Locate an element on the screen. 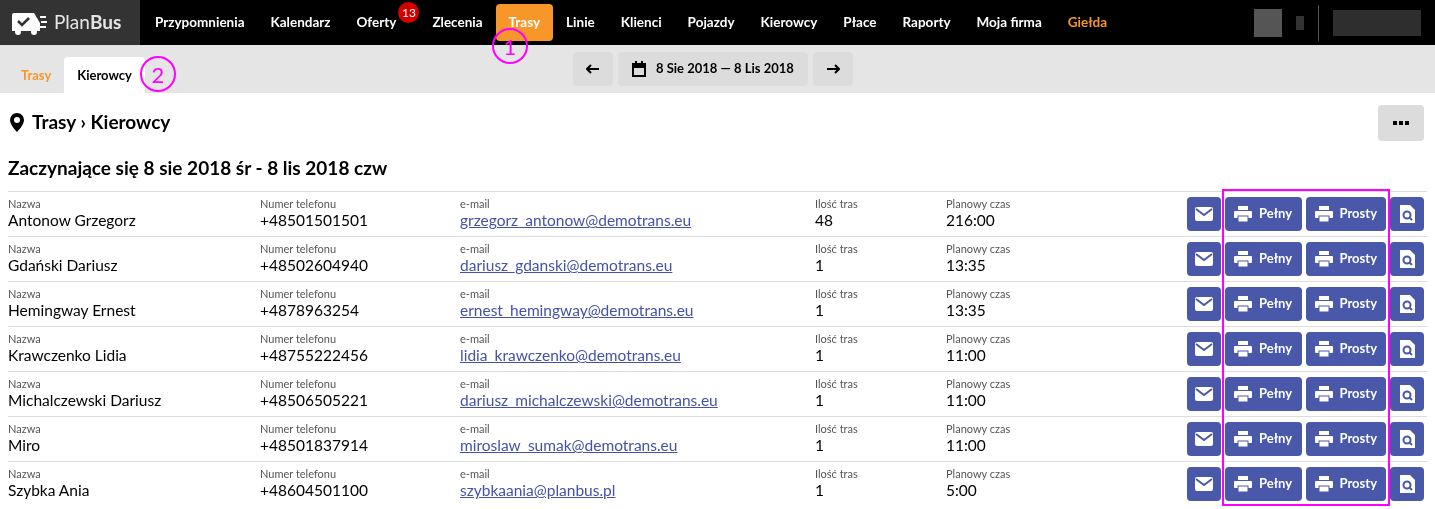 This screenshot has height=509, width=1435. field-value: +48501837914 is located at coordinates (314, 445).